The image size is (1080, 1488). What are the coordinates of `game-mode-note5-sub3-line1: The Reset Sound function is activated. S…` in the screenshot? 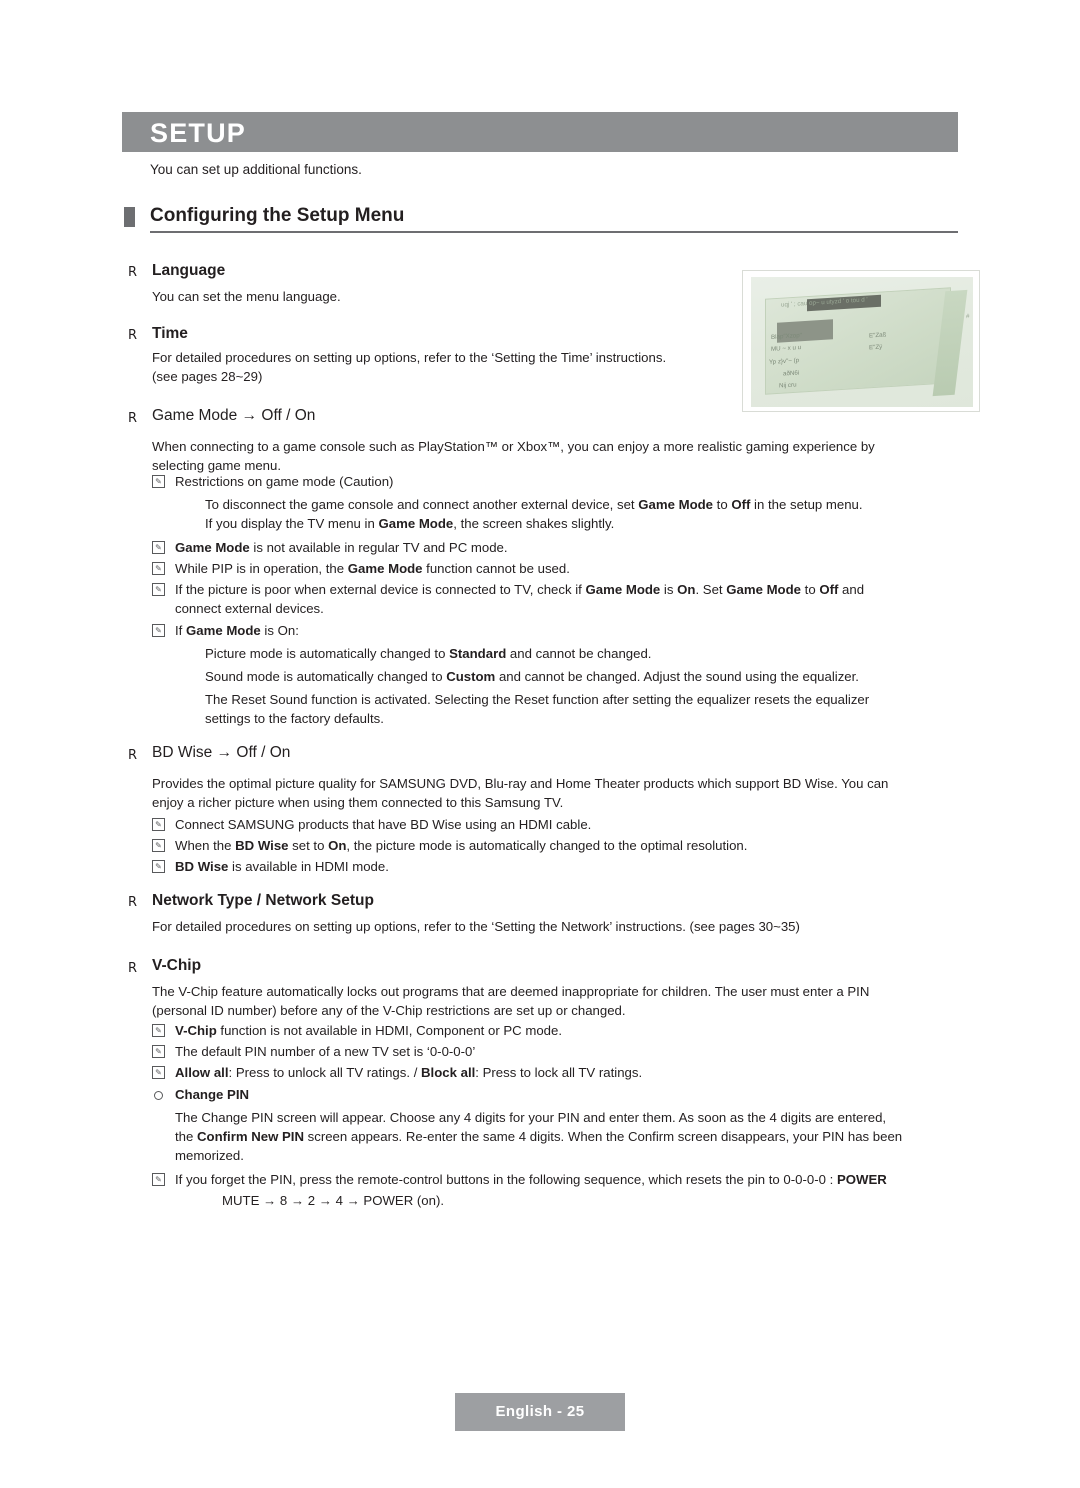 It's located at (537, 699).